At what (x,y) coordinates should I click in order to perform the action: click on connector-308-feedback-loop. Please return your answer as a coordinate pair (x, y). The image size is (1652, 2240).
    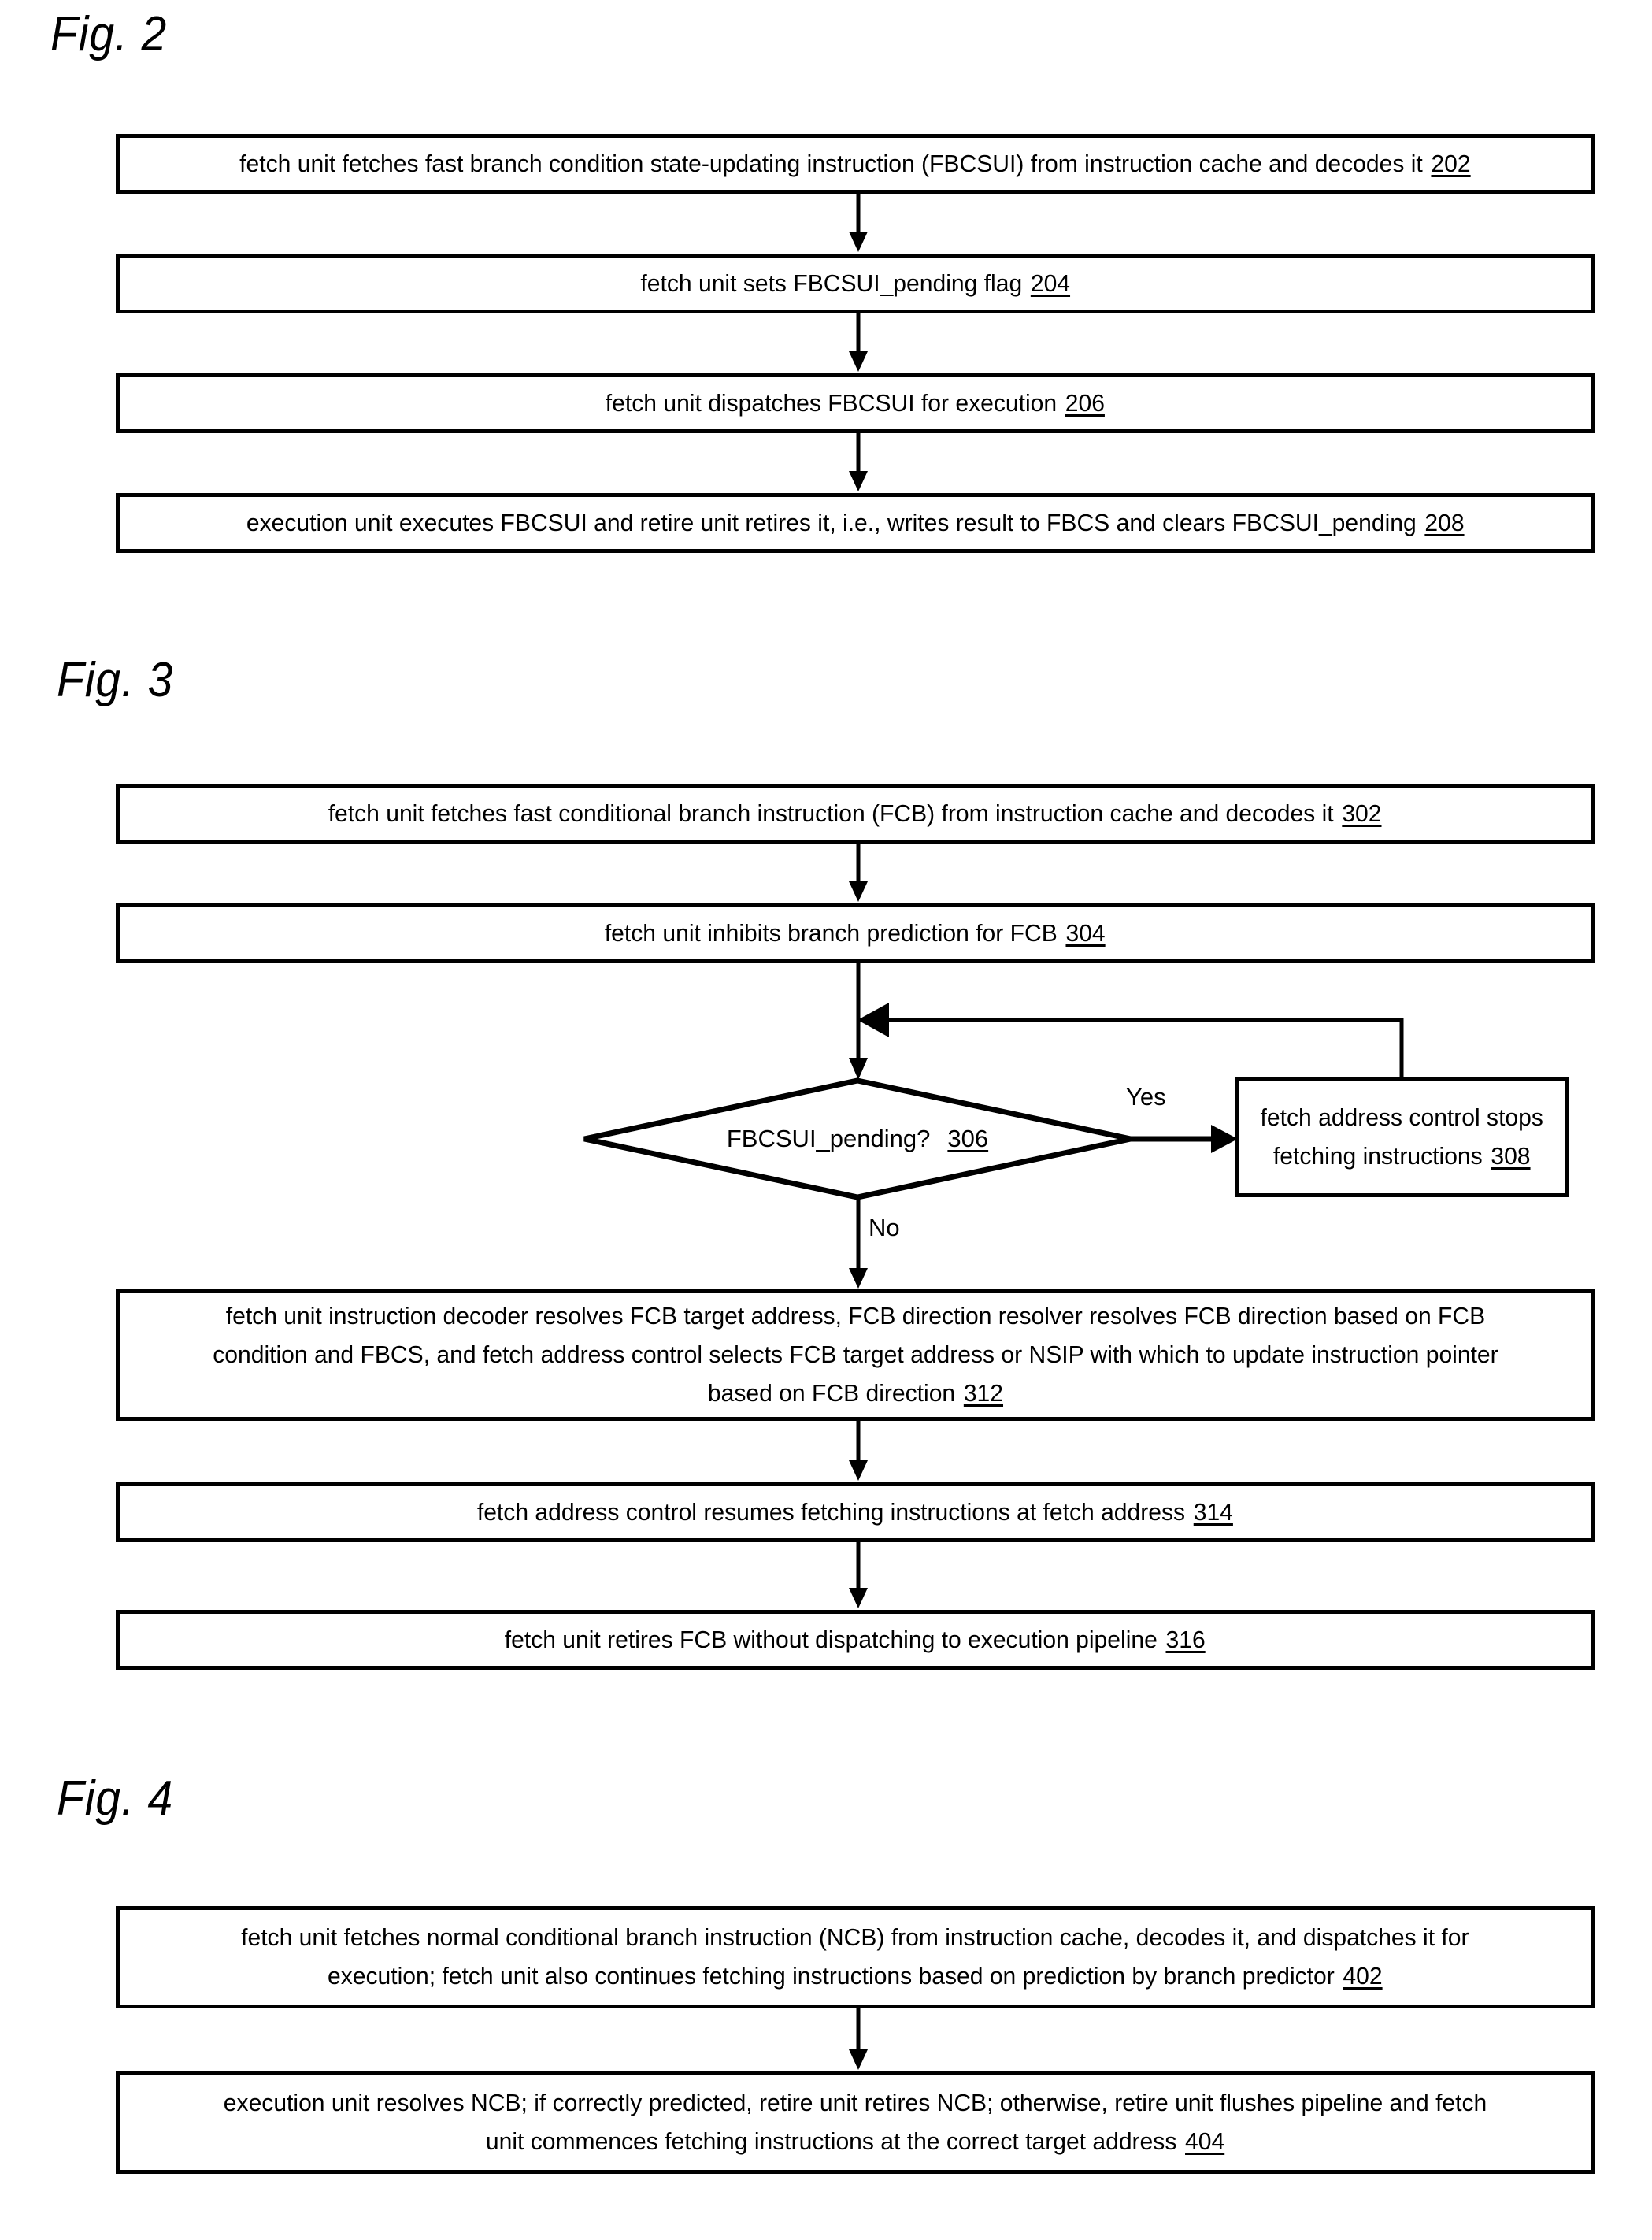
    Looking at the image, I should click on (1140, 1044).